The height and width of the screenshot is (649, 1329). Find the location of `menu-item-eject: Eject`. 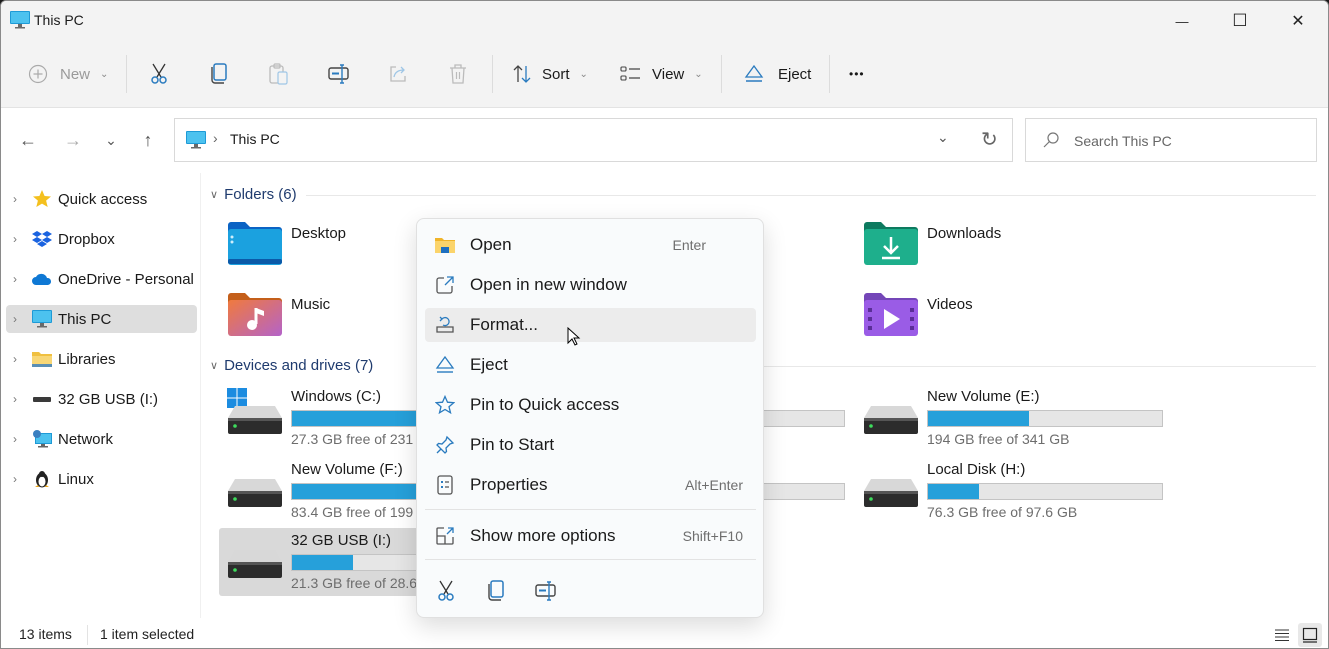

menu-item-eject: Eject is located at coordinates (590, 365).